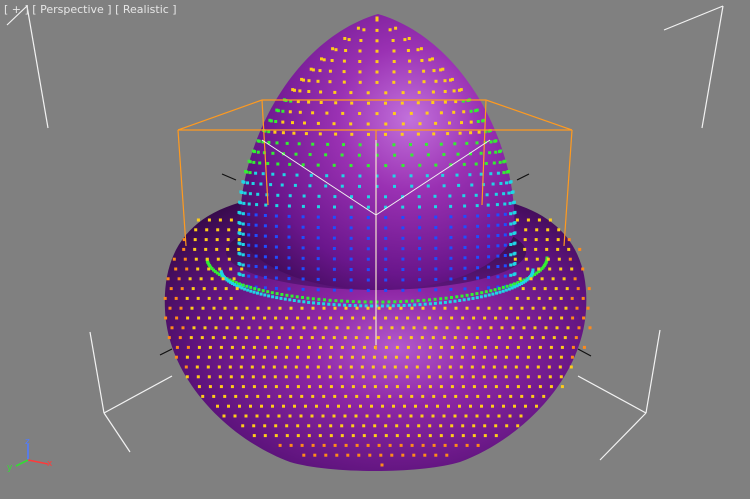  I want to click on viewport-menu-button: [ + ], so click(16, 9).